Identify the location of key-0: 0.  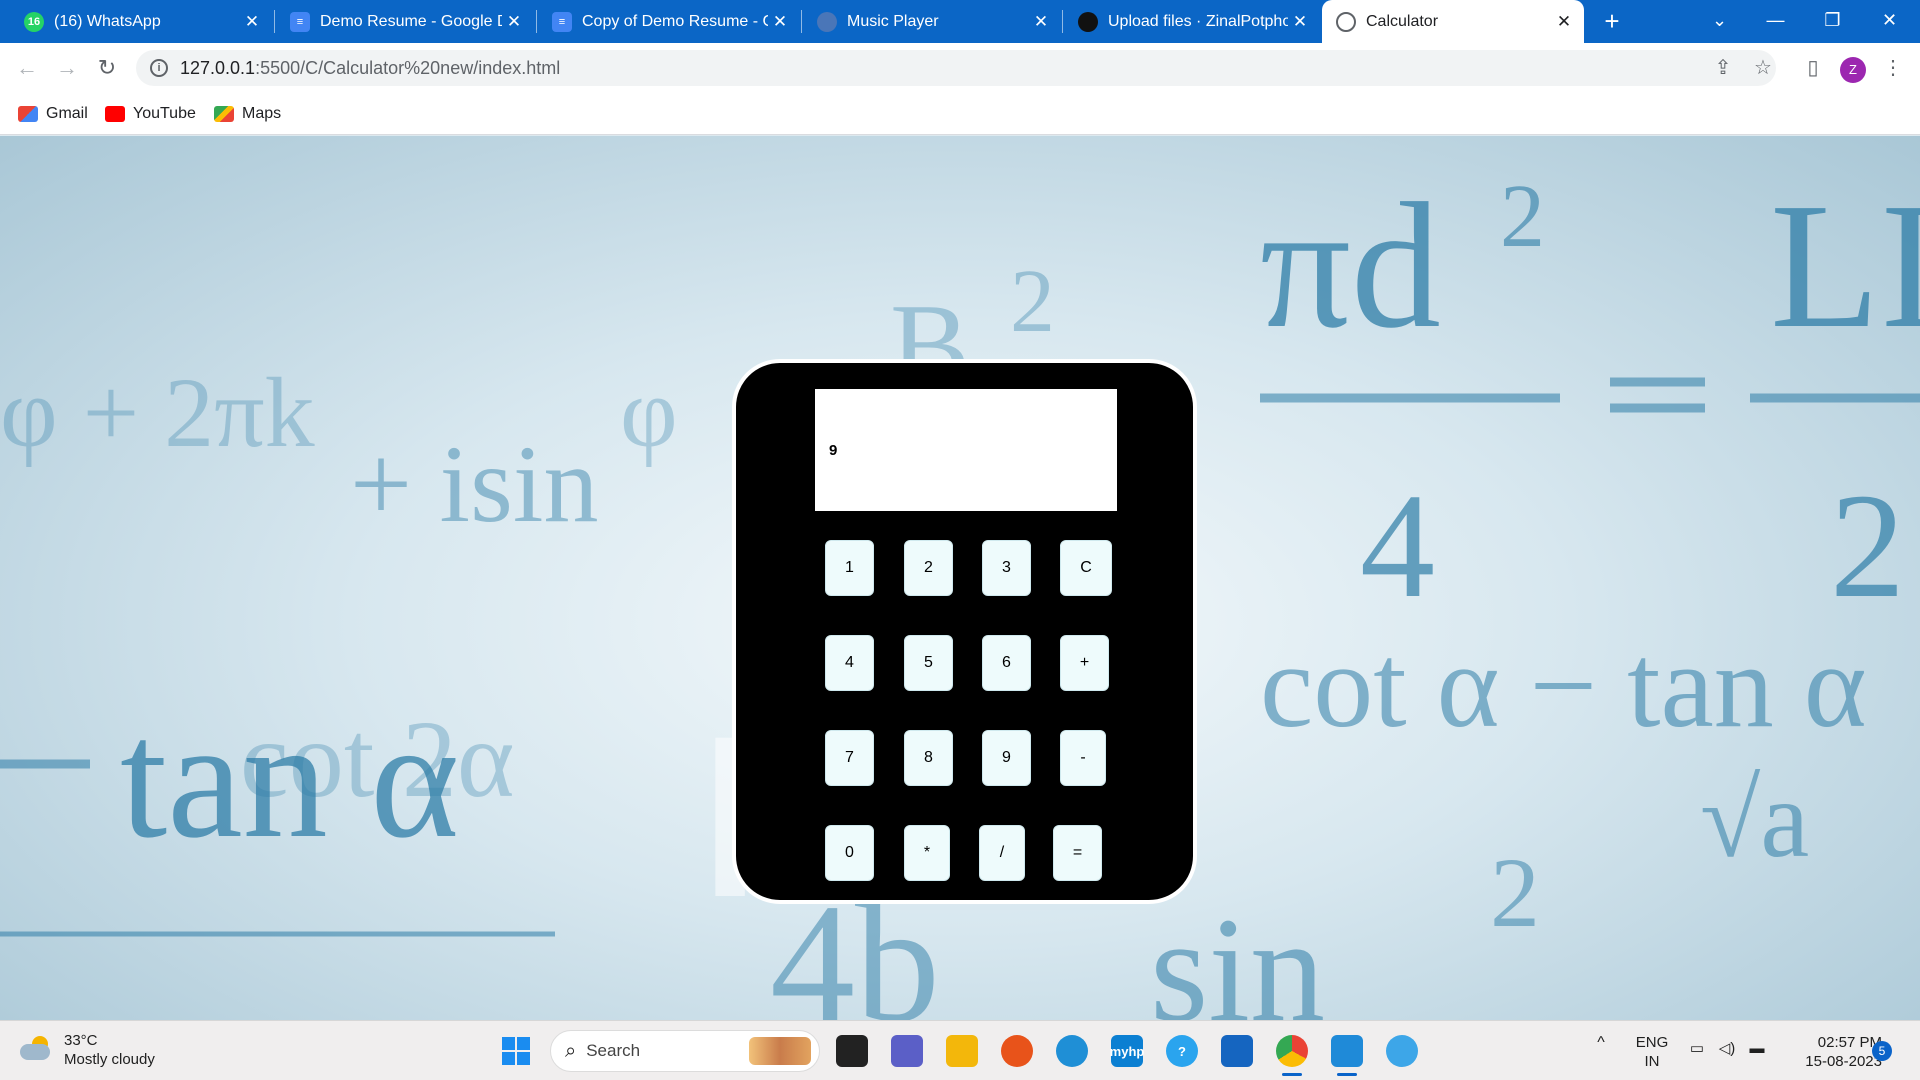
(849, 853).